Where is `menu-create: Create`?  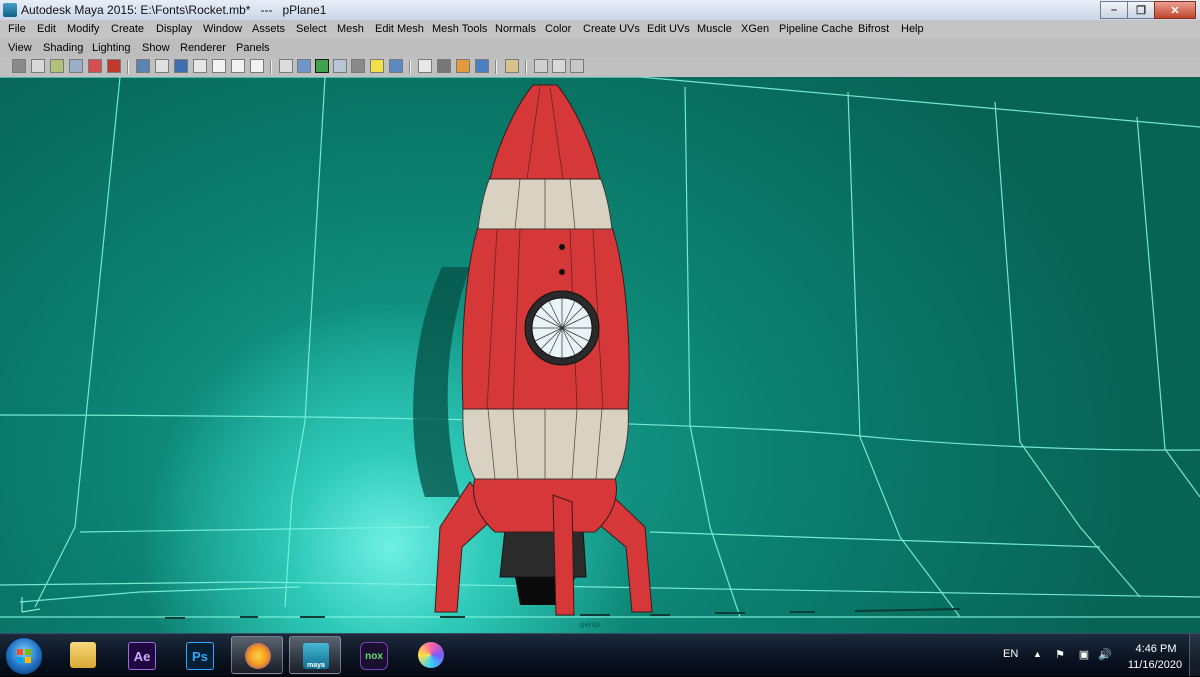 menu-create: Create is located at coordinates (127, 29).